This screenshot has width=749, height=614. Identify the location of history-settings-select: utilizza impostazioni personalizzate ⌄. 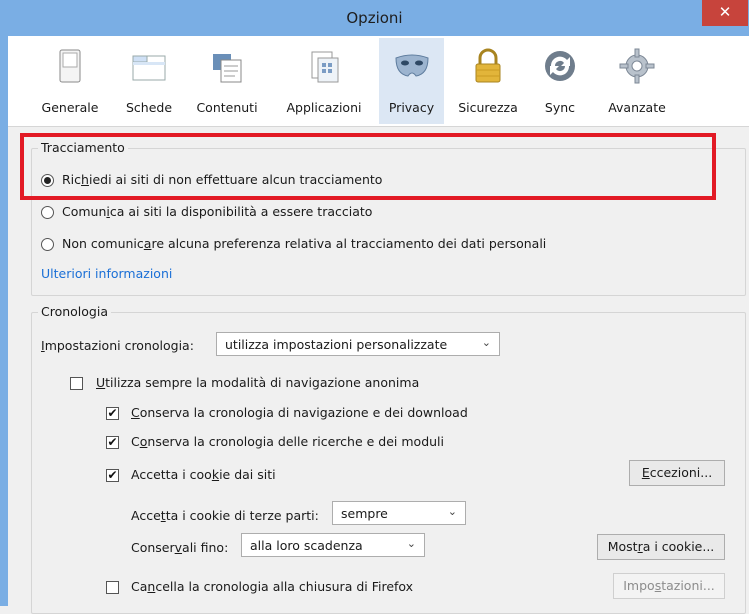
(358, 344).